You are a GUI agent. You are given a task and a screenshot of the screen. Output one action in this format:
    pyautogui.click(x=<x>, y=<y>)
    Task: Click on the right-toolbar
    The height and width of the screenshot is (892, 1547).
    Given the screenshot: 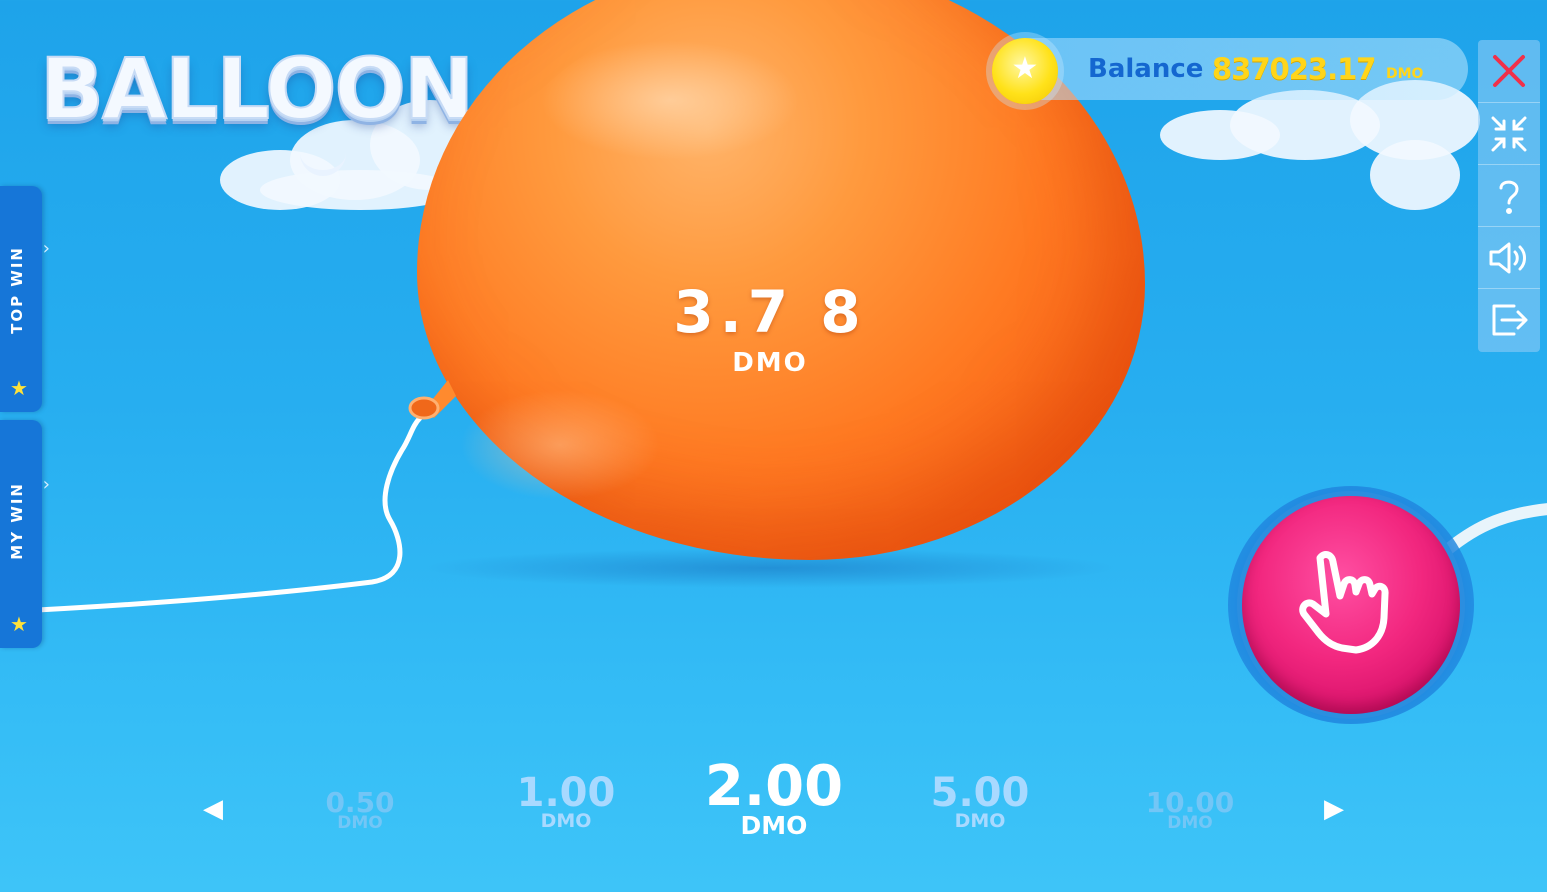 What is the action you would take?
    pyautogui.click(x=1509, y=196)
    